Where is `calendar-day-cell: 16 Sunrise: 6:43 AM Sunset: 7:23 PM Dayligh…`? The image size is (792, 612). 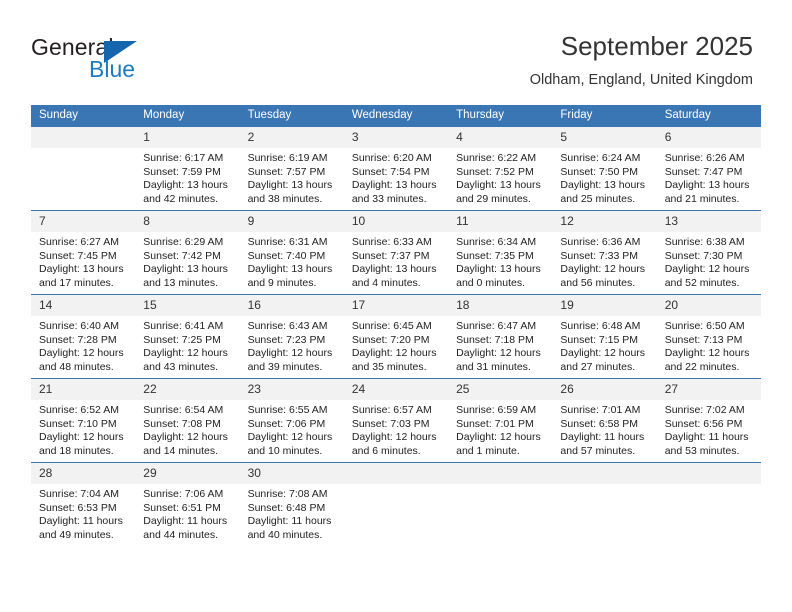 calendar-day-cell: 16 Sunrise: 6:43 AM Sunset: 7:23 PM Dayligh… is located at coordinates (291, 336).